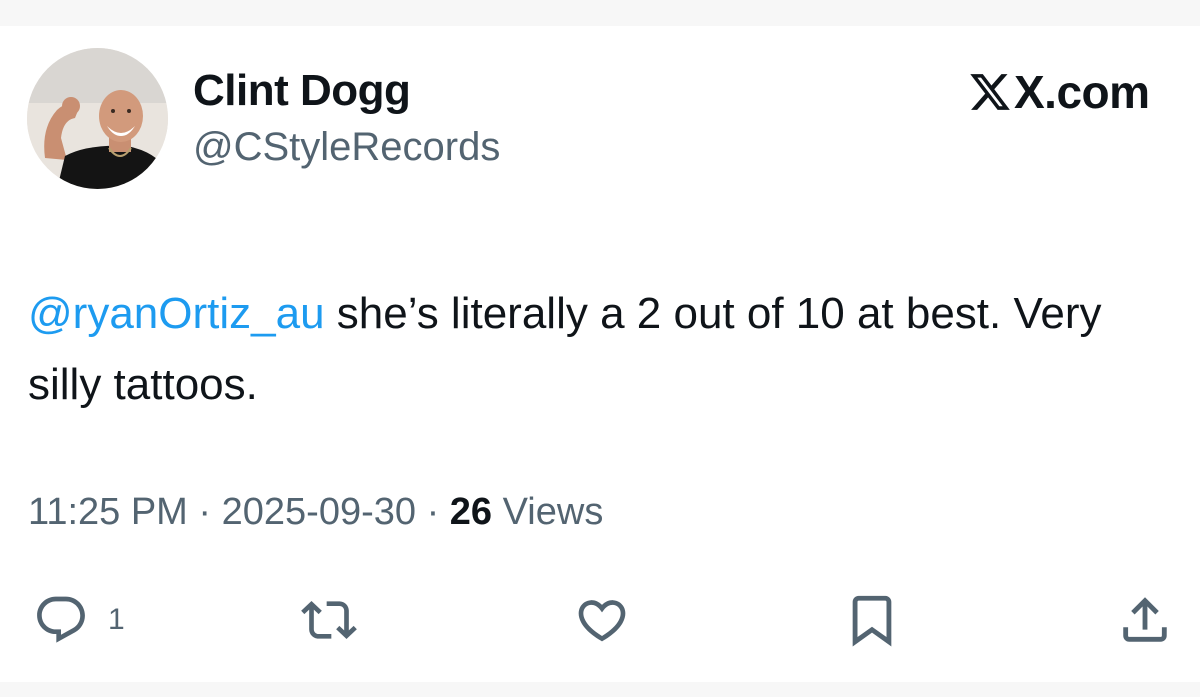 This screenshot has width=1200, height=697. I want to click on retweet-icon, so click(329, 620).